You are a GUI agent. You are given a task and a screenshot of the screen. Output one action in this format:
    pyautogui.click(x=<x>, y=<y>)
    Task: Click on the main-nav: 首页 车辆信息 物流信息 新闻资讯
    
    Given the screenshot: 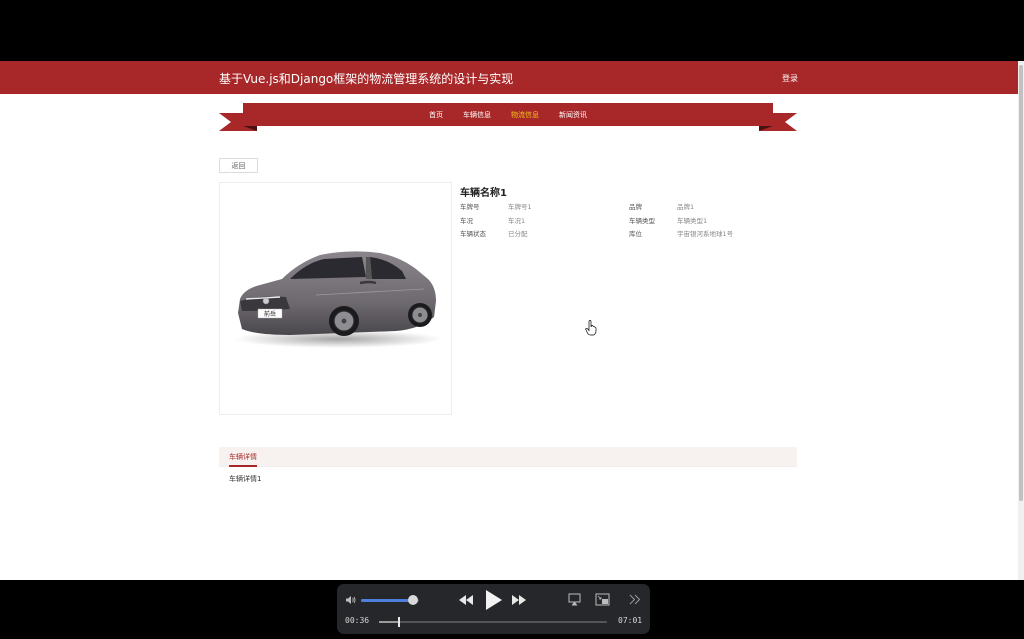 What is the action you would take?
    pyautogui.click(x=508, y=114)
    